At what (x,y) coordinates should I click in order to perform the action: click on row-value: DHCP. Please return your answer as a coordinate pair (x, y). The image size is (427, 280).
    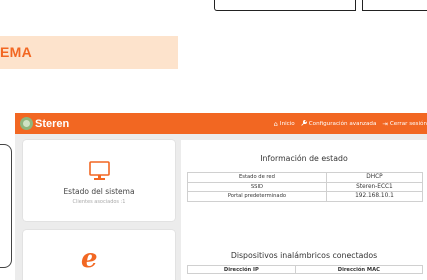
    Looking at the image, I should click on (374, 177).